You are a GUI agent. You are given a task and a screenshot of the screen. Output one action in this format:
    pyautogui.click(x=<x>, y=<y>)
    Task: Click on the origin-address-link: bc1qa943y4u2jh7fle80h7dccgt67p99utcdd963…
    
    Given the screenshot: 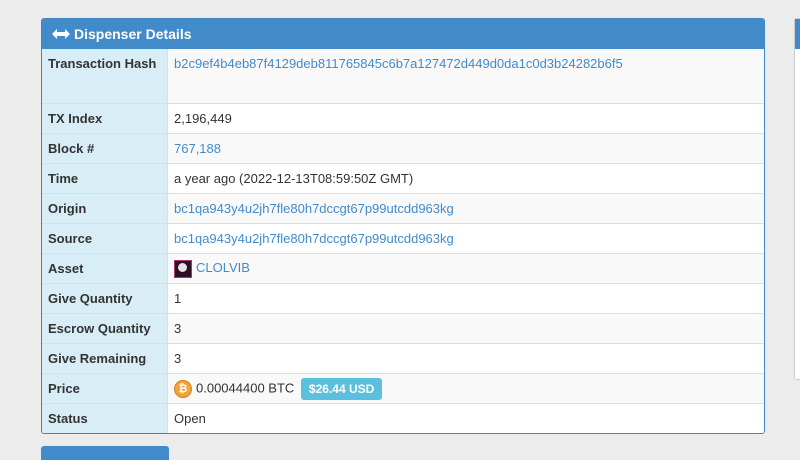 What is the action you would take?
    pyautogui.click(x=314, y=208)
    